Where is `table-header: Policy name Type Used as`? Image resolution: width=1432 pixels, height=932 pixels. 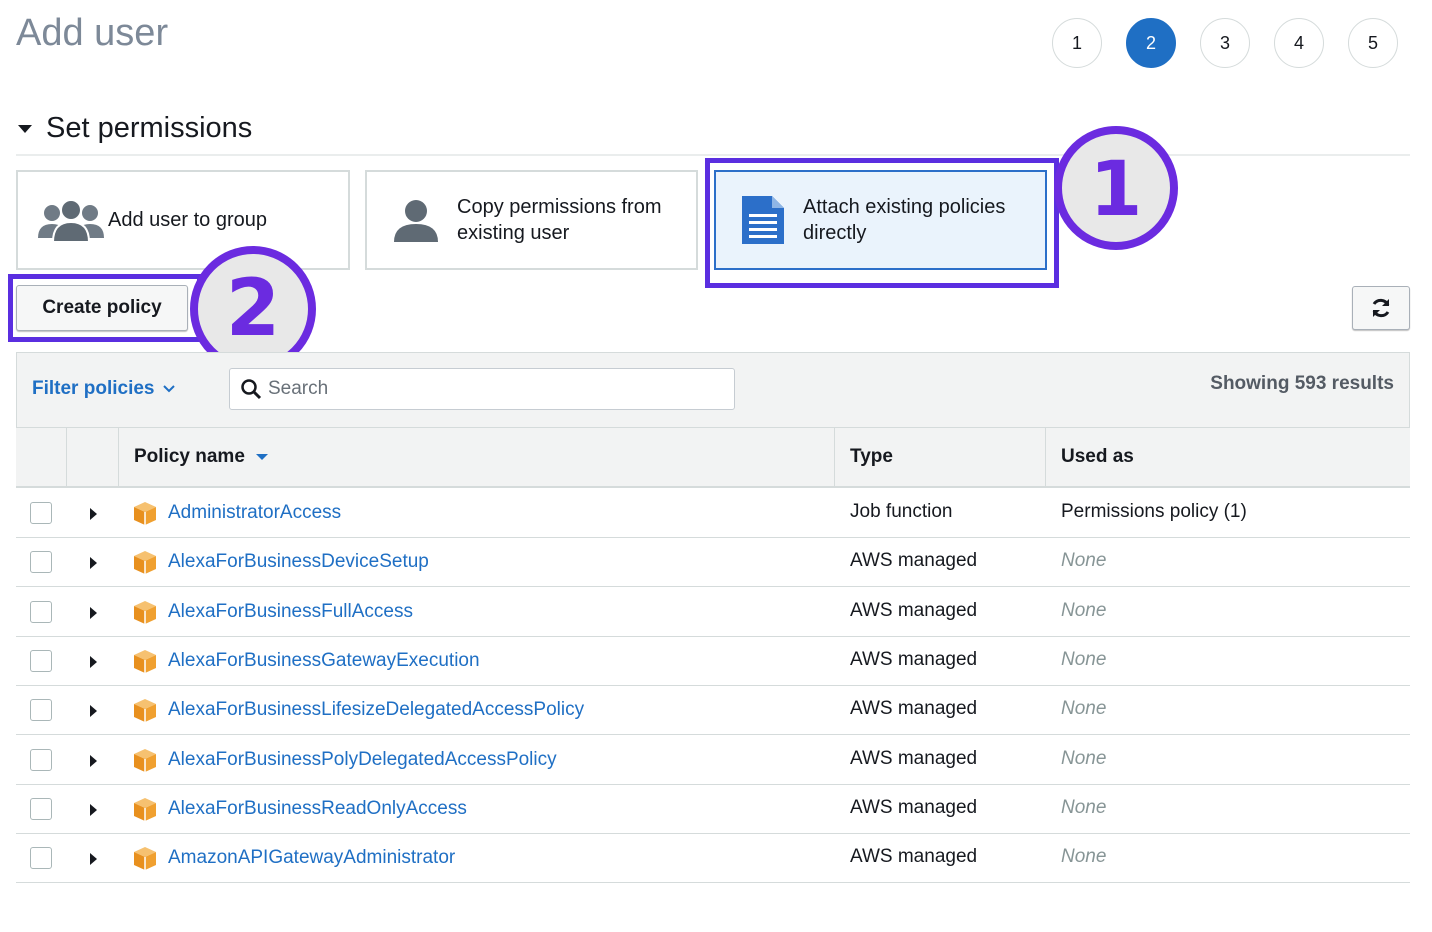
table-header: Policy name Type Used as is located at coordinates (713, 458).